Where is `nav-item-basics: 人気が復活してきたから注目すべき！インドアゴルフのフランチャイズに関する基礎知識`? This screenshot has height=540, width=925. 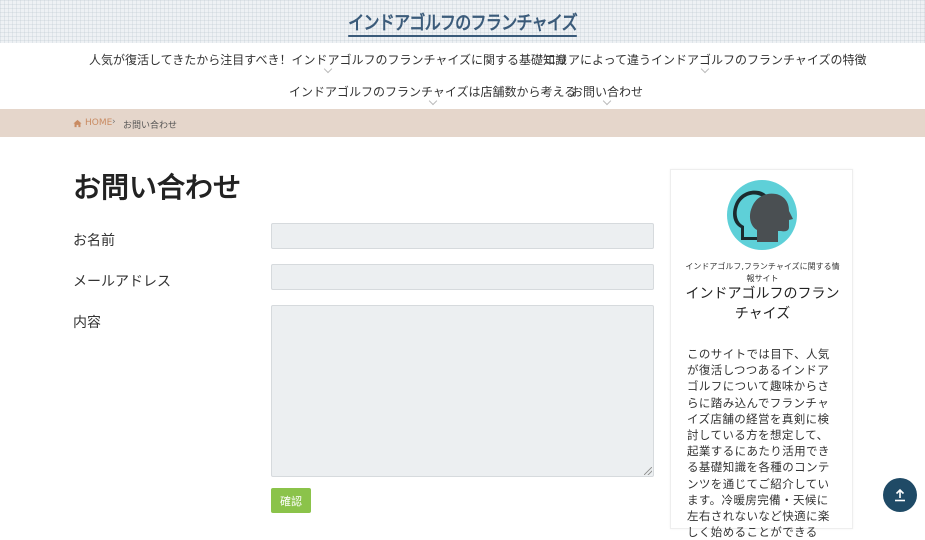 nav-item-basics: 人気が復活してきたから注目すべき！インドアゴルフのフランチャイズに関する基礎知識 is located at coordinates (328, 62).